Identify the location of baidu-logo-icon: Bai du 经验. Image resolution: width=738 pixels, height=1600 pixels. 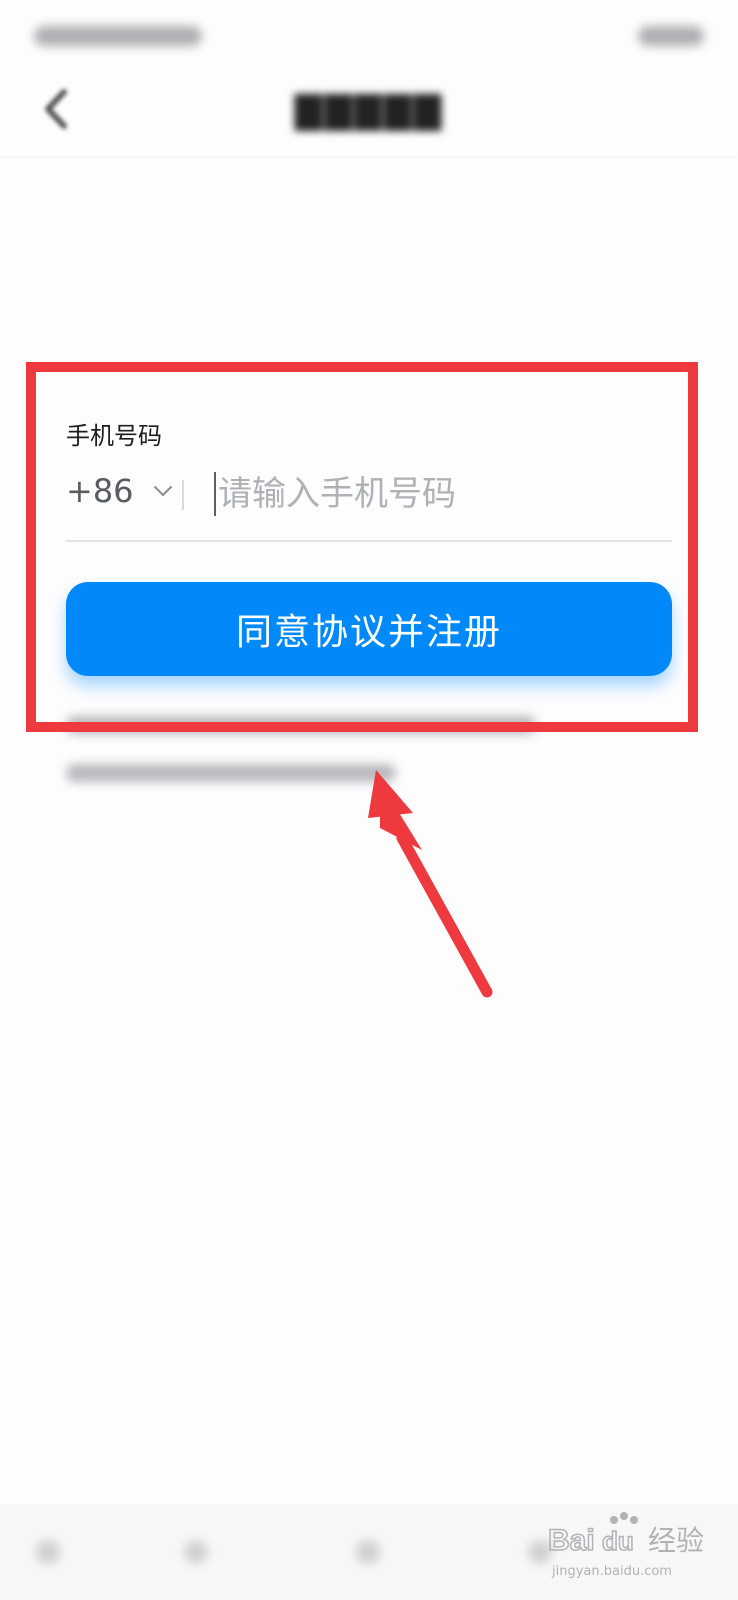
(625, 1535).